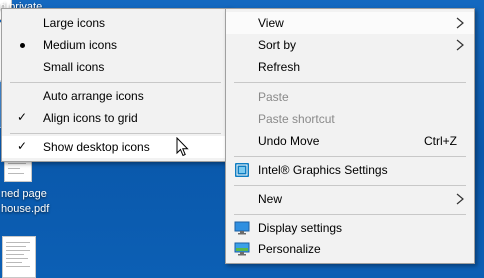  I want to click on intel-graphics-icon, so click(242, 170).